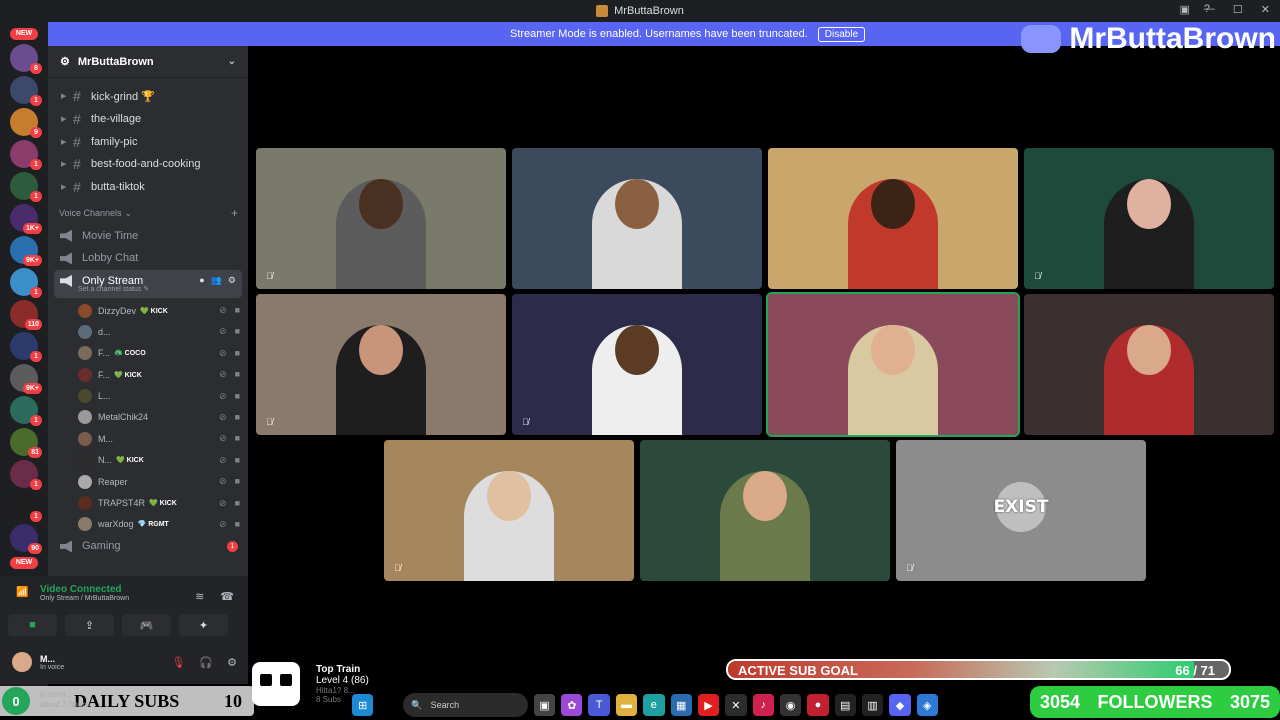 This screenshot has width=1280, height=720. I want to click on text-channel: ▶ # best-food-and-cooking, so click(148, 164).